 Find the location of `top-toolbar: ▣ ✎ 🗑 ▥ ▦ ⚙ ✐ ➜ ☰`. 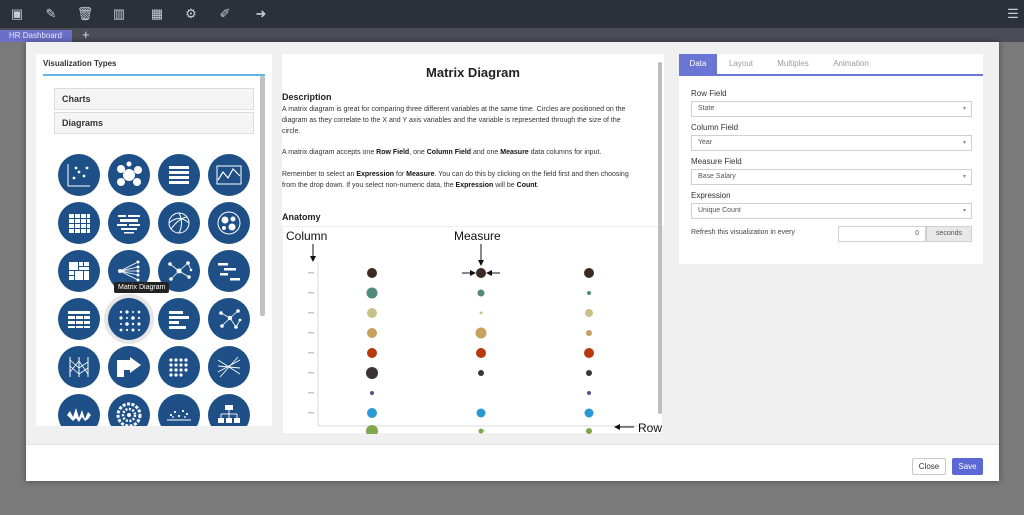

top-toolbar: ▣ ✎ 🗑 ▥ ▦ ⚙ ✐ ➜ ☰ is located at coordinates (512, 14).